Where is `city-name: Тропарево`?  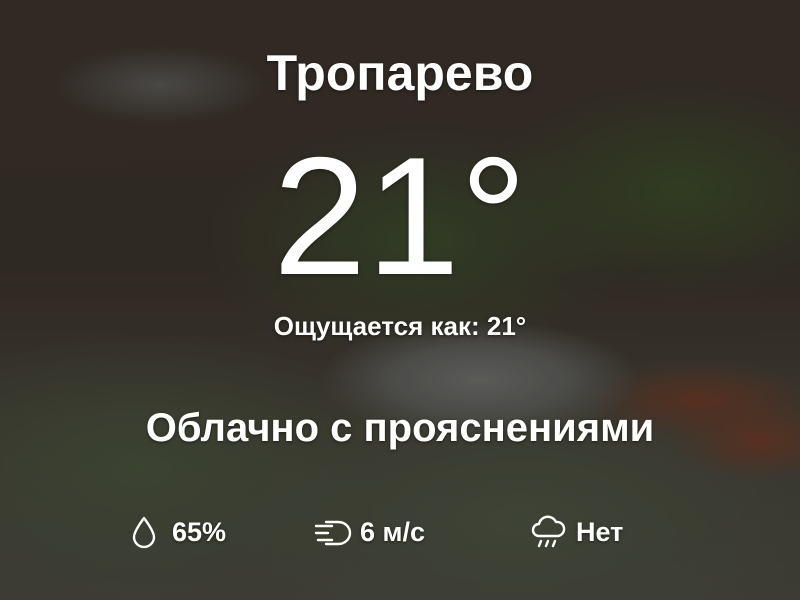
city-name: Тропарево is located at coordinates (400, 73).